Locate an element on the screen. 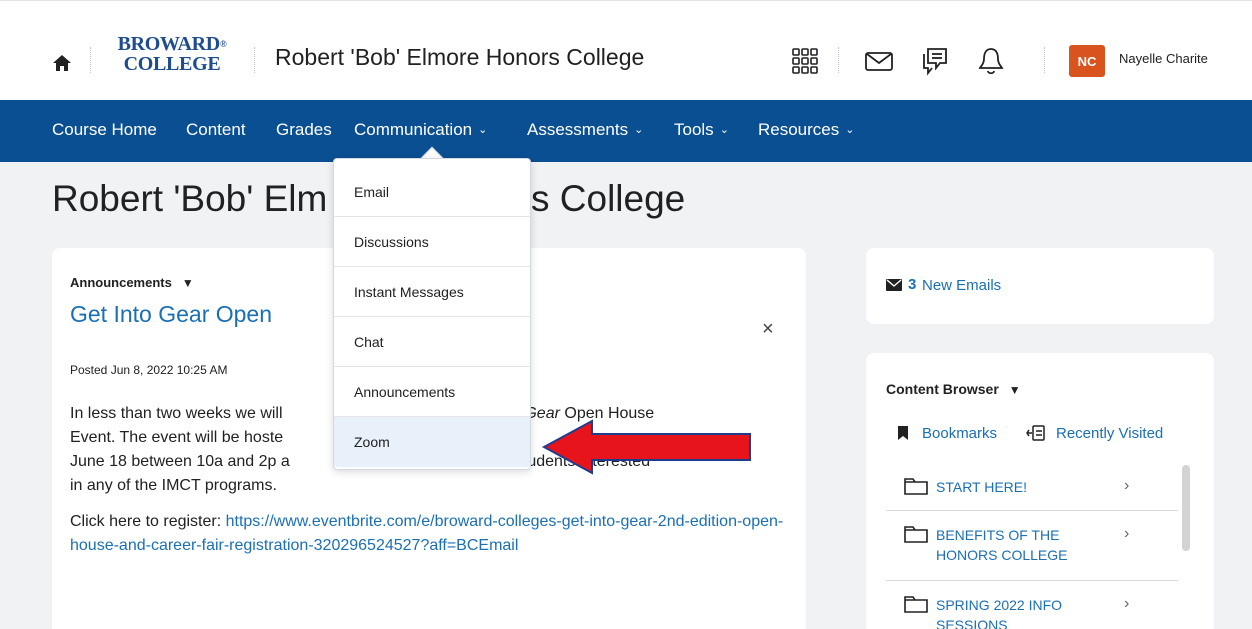 Image resolution: width=1252 pixels, height=629 pixels. text: Event. The event will be hoste is located at coordinates (177, 437).